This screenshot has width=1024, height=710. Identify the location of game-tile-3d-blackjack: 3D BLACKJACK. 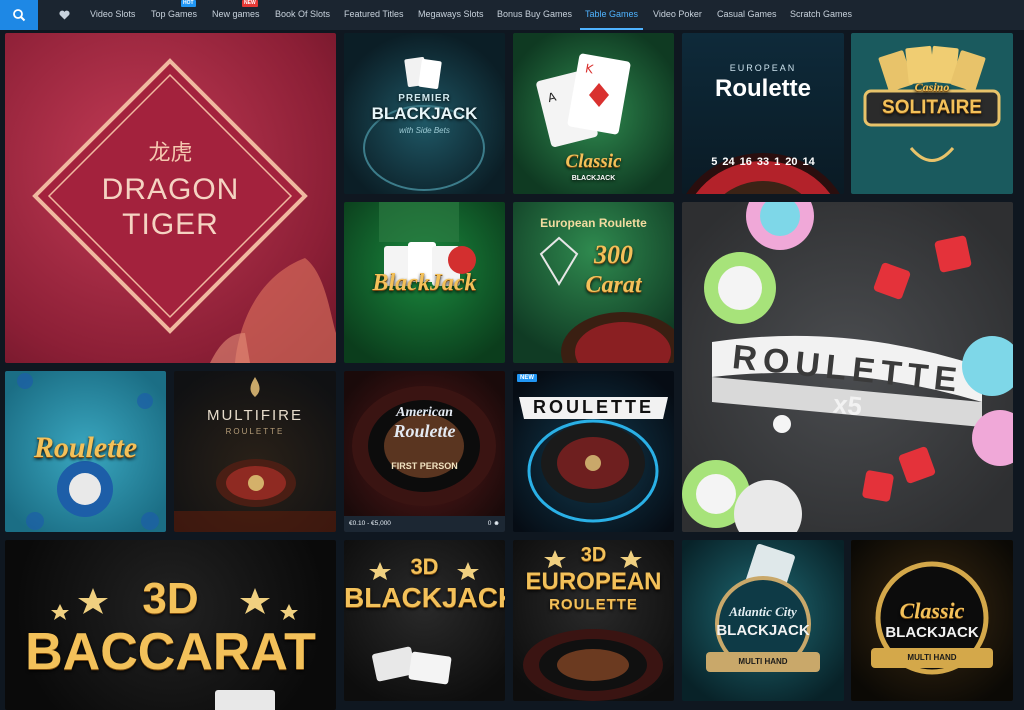
(424, 620).